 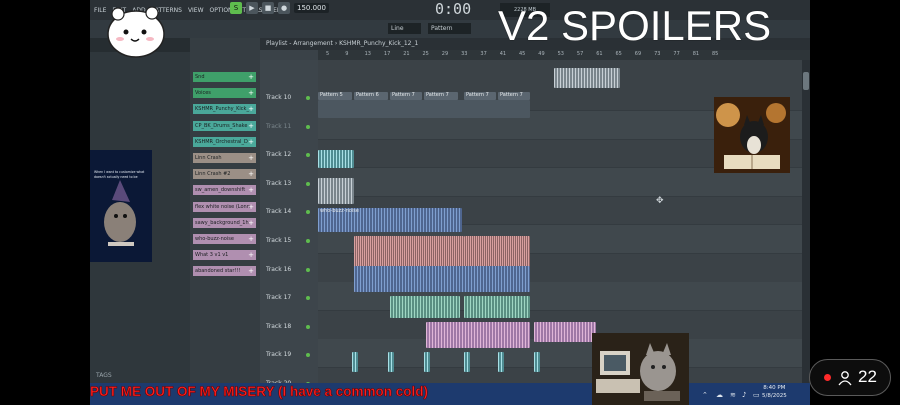 What do you see at coordinates (213, 174) in the screenshot?
I see `channel-label: Linn Crash #2` at bounding box center [213, 174].